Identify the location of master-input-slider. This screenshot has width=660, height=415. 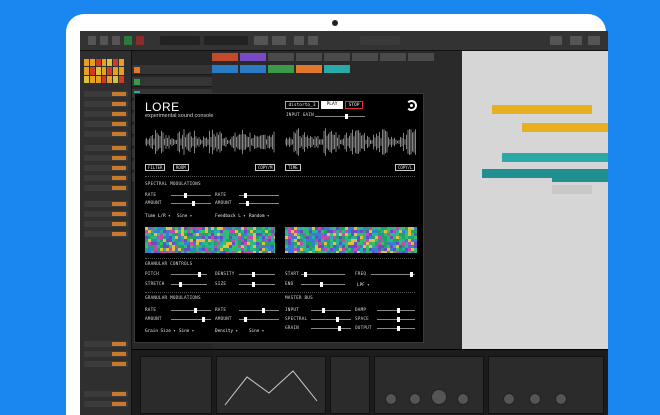
(331, 310).